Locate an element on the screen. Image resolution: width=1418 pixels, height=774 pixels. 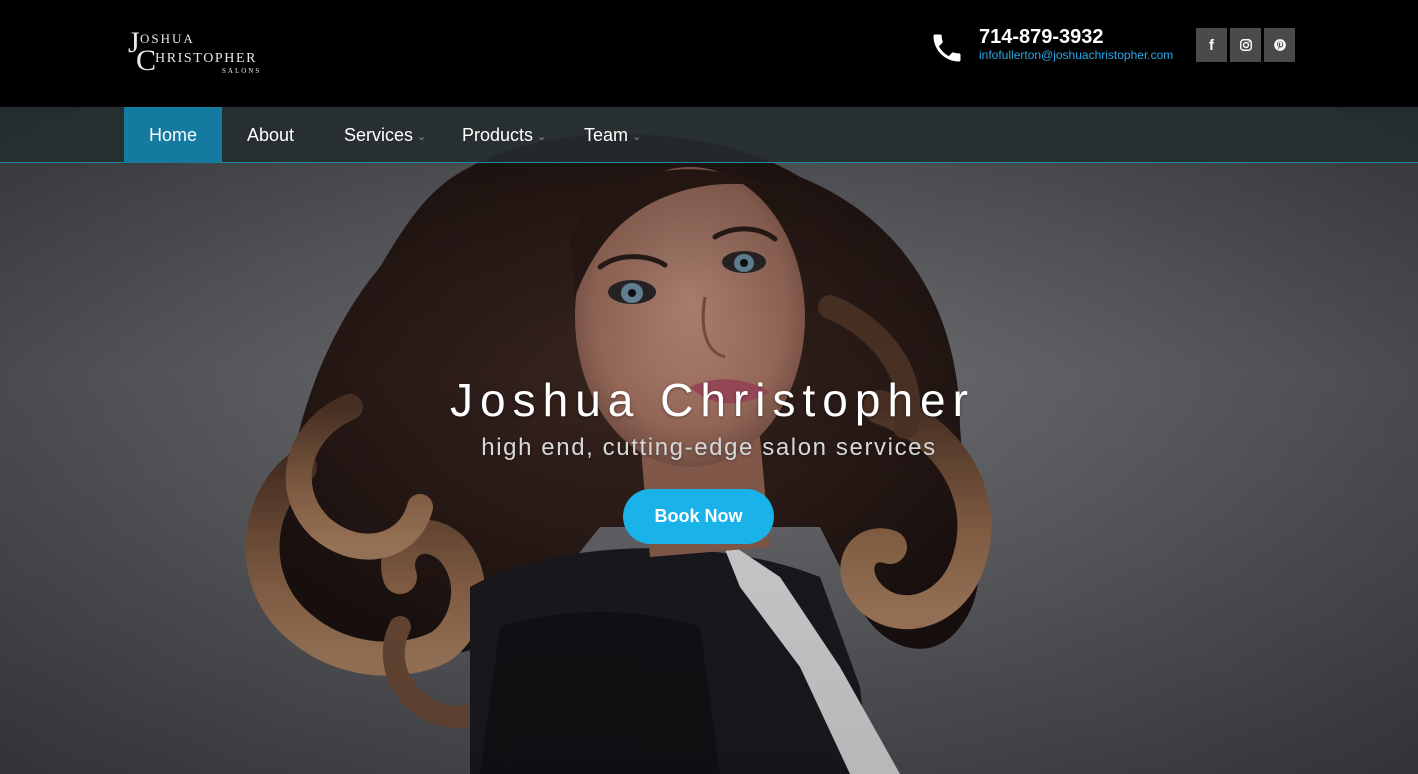
nav-item-label: About is located at coordinates (271, 134).